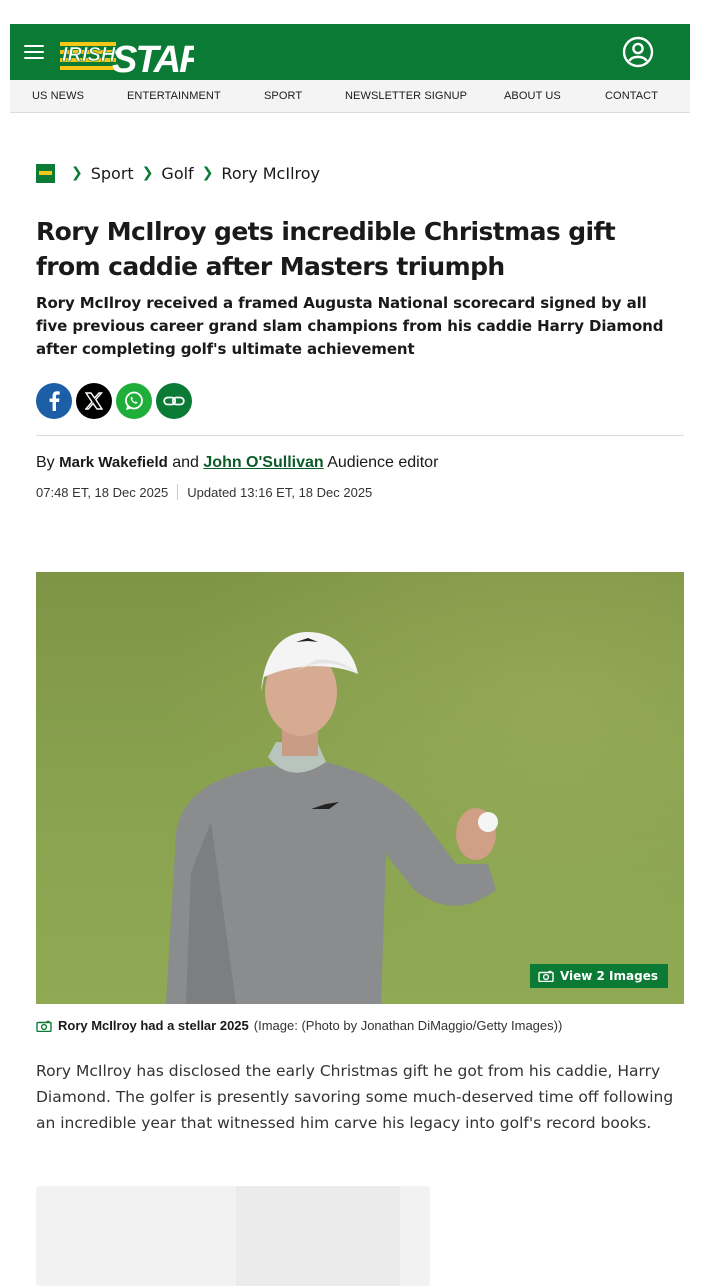 This screenshot has width=720, height=1286. Describe the element at coordinates (638, 52) in the screenshot. I see `user-circle-icon` at that location.